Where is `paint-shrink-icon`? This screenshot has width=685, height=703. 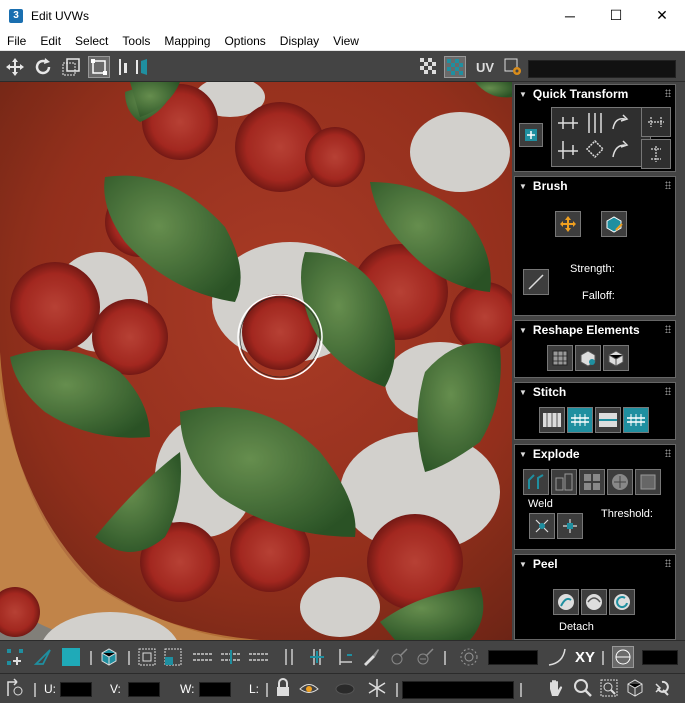 paint-shrink-icon is located at coordinates (425, 657).